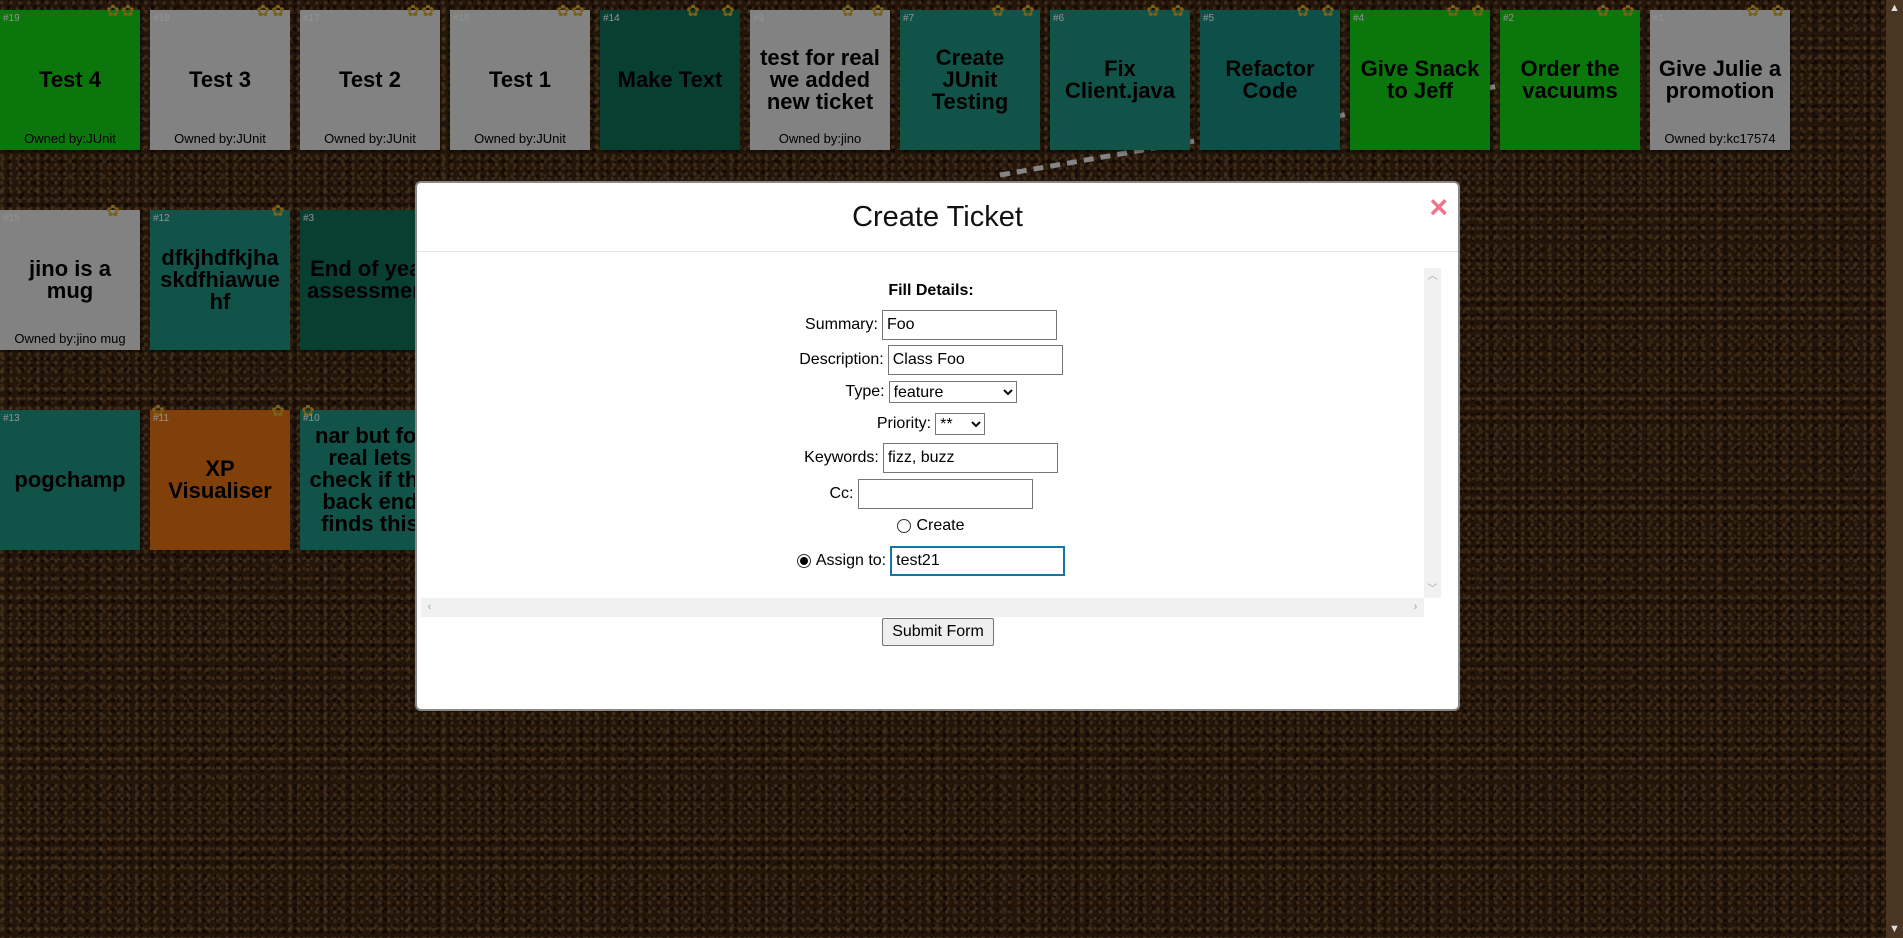 Image resolution: width=1903 pixels, height=938 pixels. I want to click on assign-to-input, so click(978, 561).